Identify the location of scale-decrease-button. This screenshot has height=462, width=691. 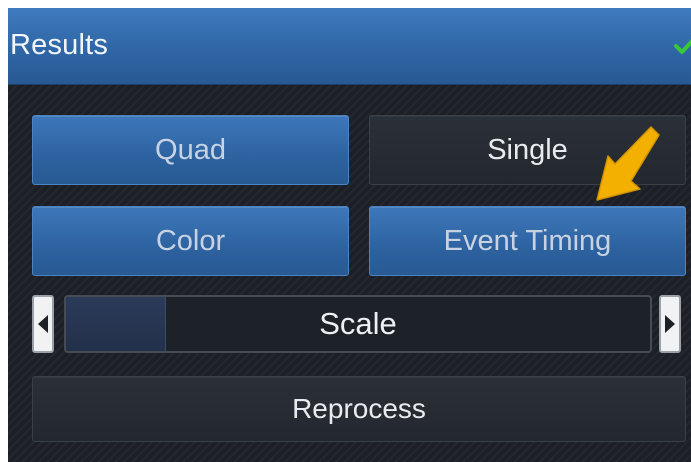
(43, 324).